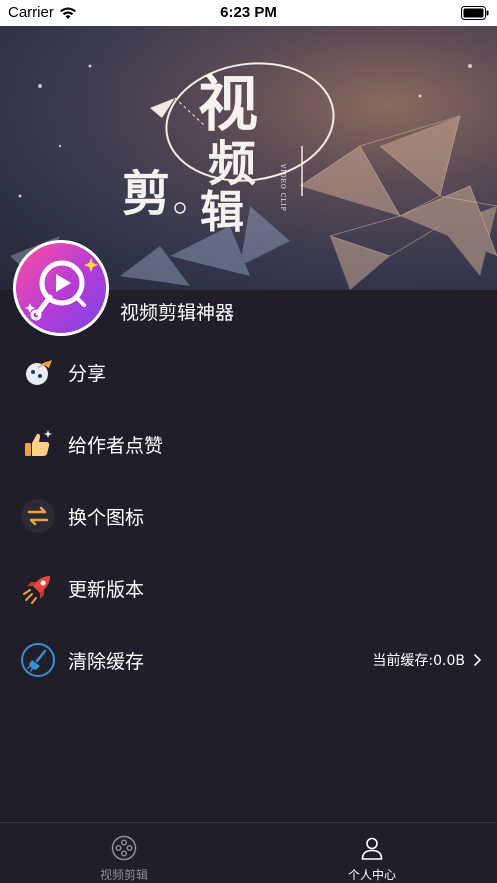 Image resolution: width=497 pixels, height=883 pixels. I want to click on menu-item-update: 更新版本, so click(248, 588).